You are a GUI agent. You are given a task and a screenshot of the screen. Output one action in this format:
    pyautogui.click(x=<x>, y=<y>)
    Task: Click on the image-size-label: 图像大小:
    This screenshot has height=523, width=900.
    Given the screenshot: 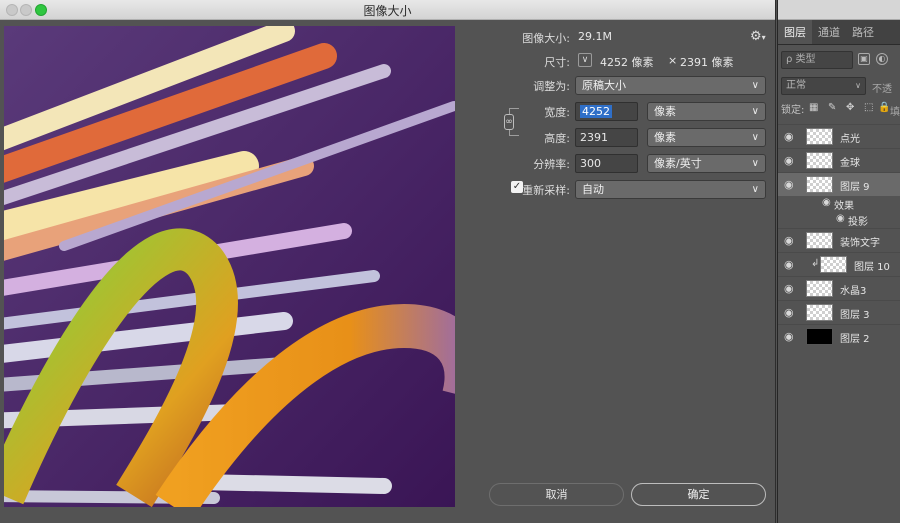 What is the action you would take?
    pyautogui.click(x=546, y=38)
    